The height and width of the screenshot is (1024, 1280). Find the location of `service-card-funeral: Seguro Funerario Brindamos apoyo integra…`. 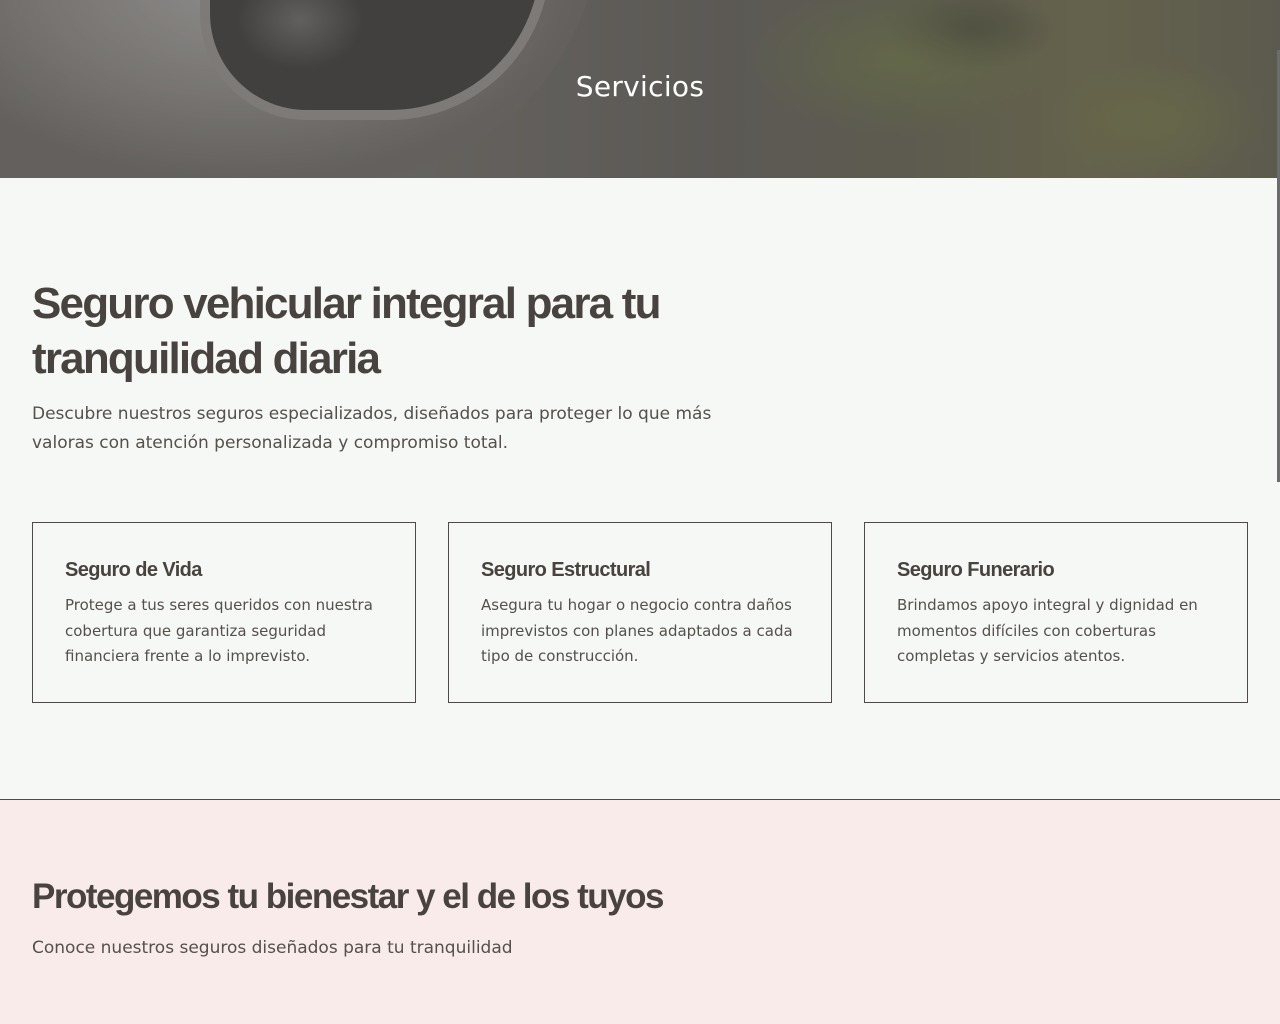

service-card-funeral: Seguro Funerario Brindamos apoyo integra… is located at coordinates (1056, 612).